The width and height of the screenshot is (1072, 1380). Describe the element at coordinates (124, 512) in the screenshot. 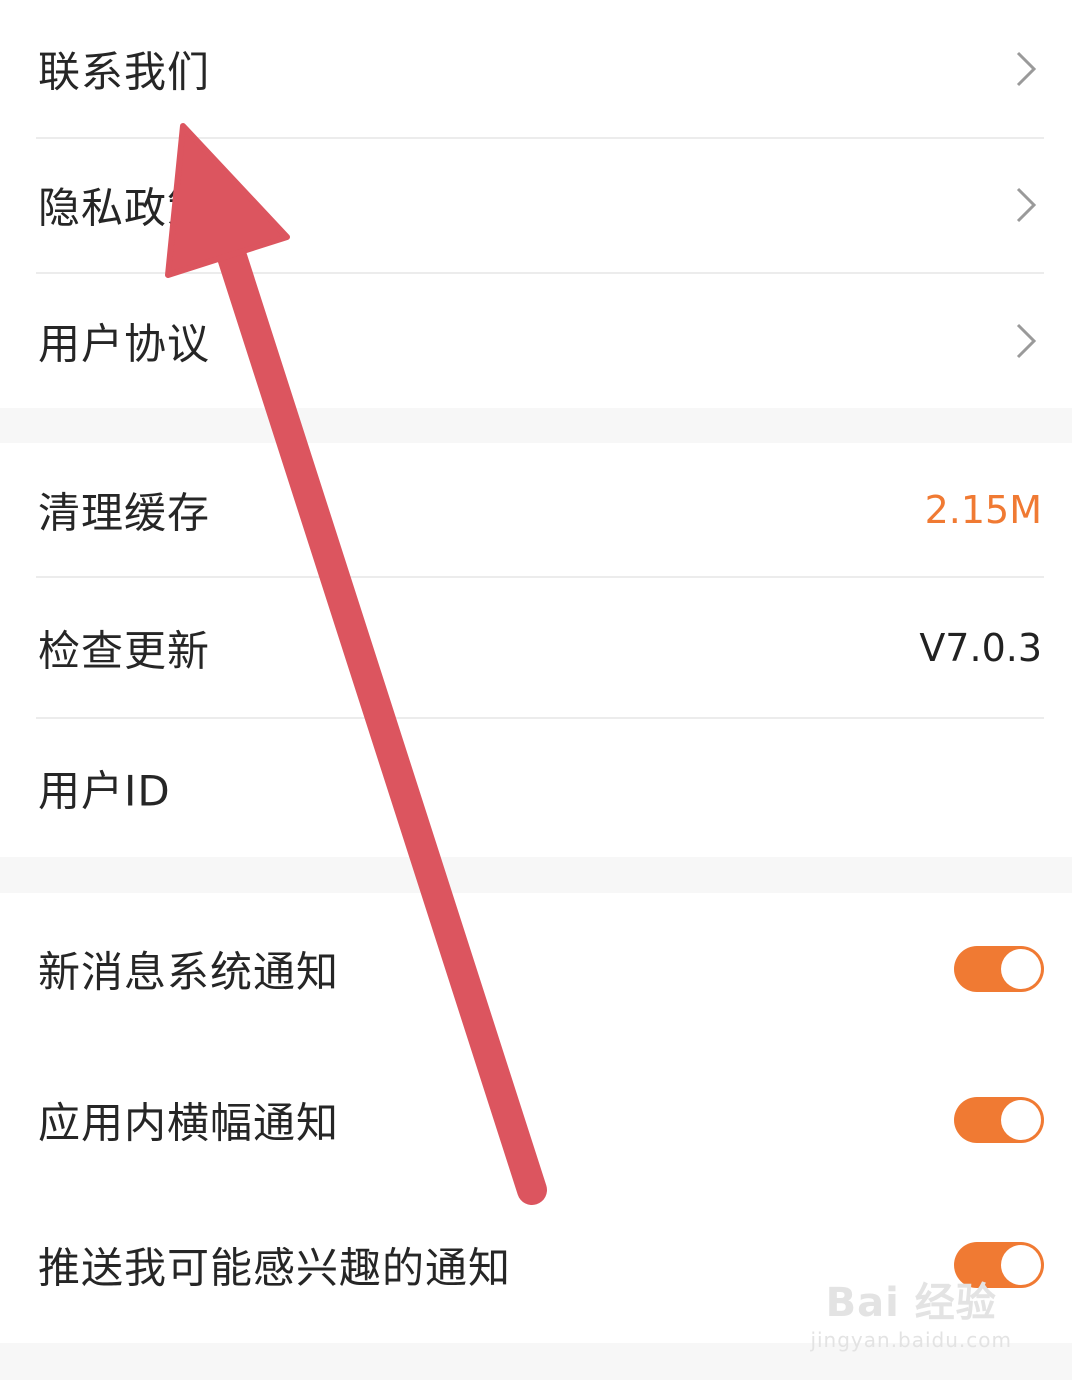

I see `clear-cache-label: 清理缓存` at that location.